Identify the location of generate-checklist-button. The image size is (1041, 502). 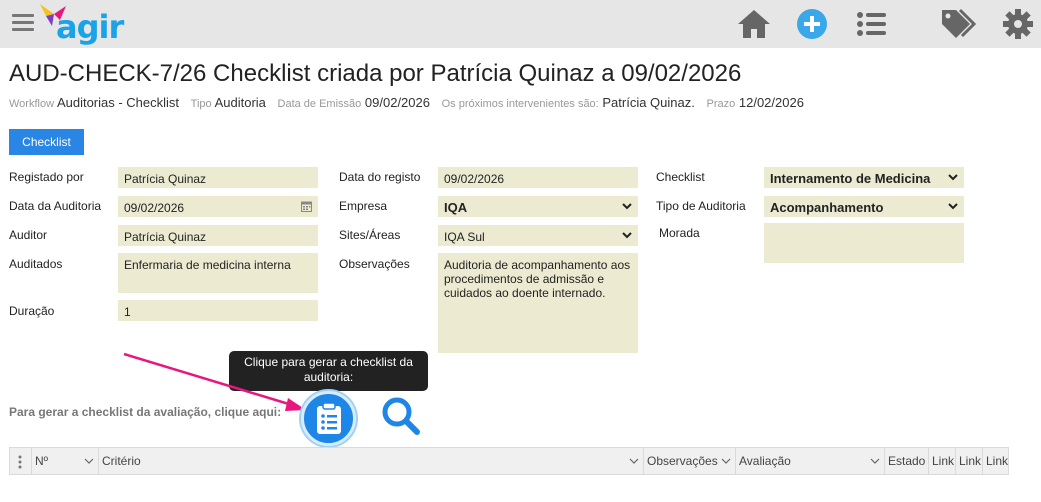
(328, 418).